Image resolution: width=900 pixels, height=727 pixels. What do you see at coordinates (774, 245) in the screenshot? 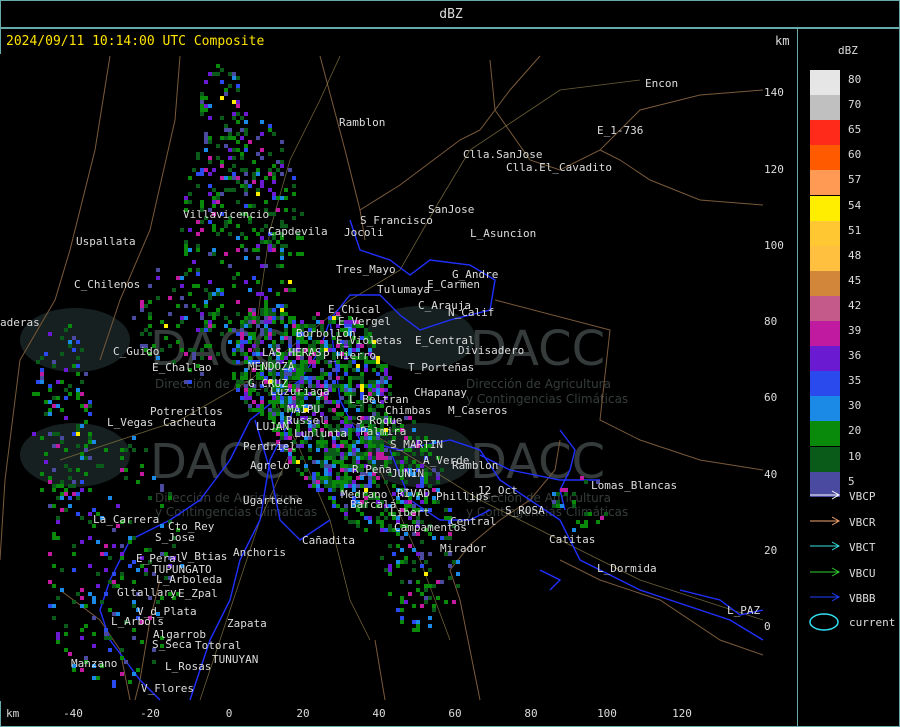
I see `y-tick-100: 100` at bounding box center [774, 245].